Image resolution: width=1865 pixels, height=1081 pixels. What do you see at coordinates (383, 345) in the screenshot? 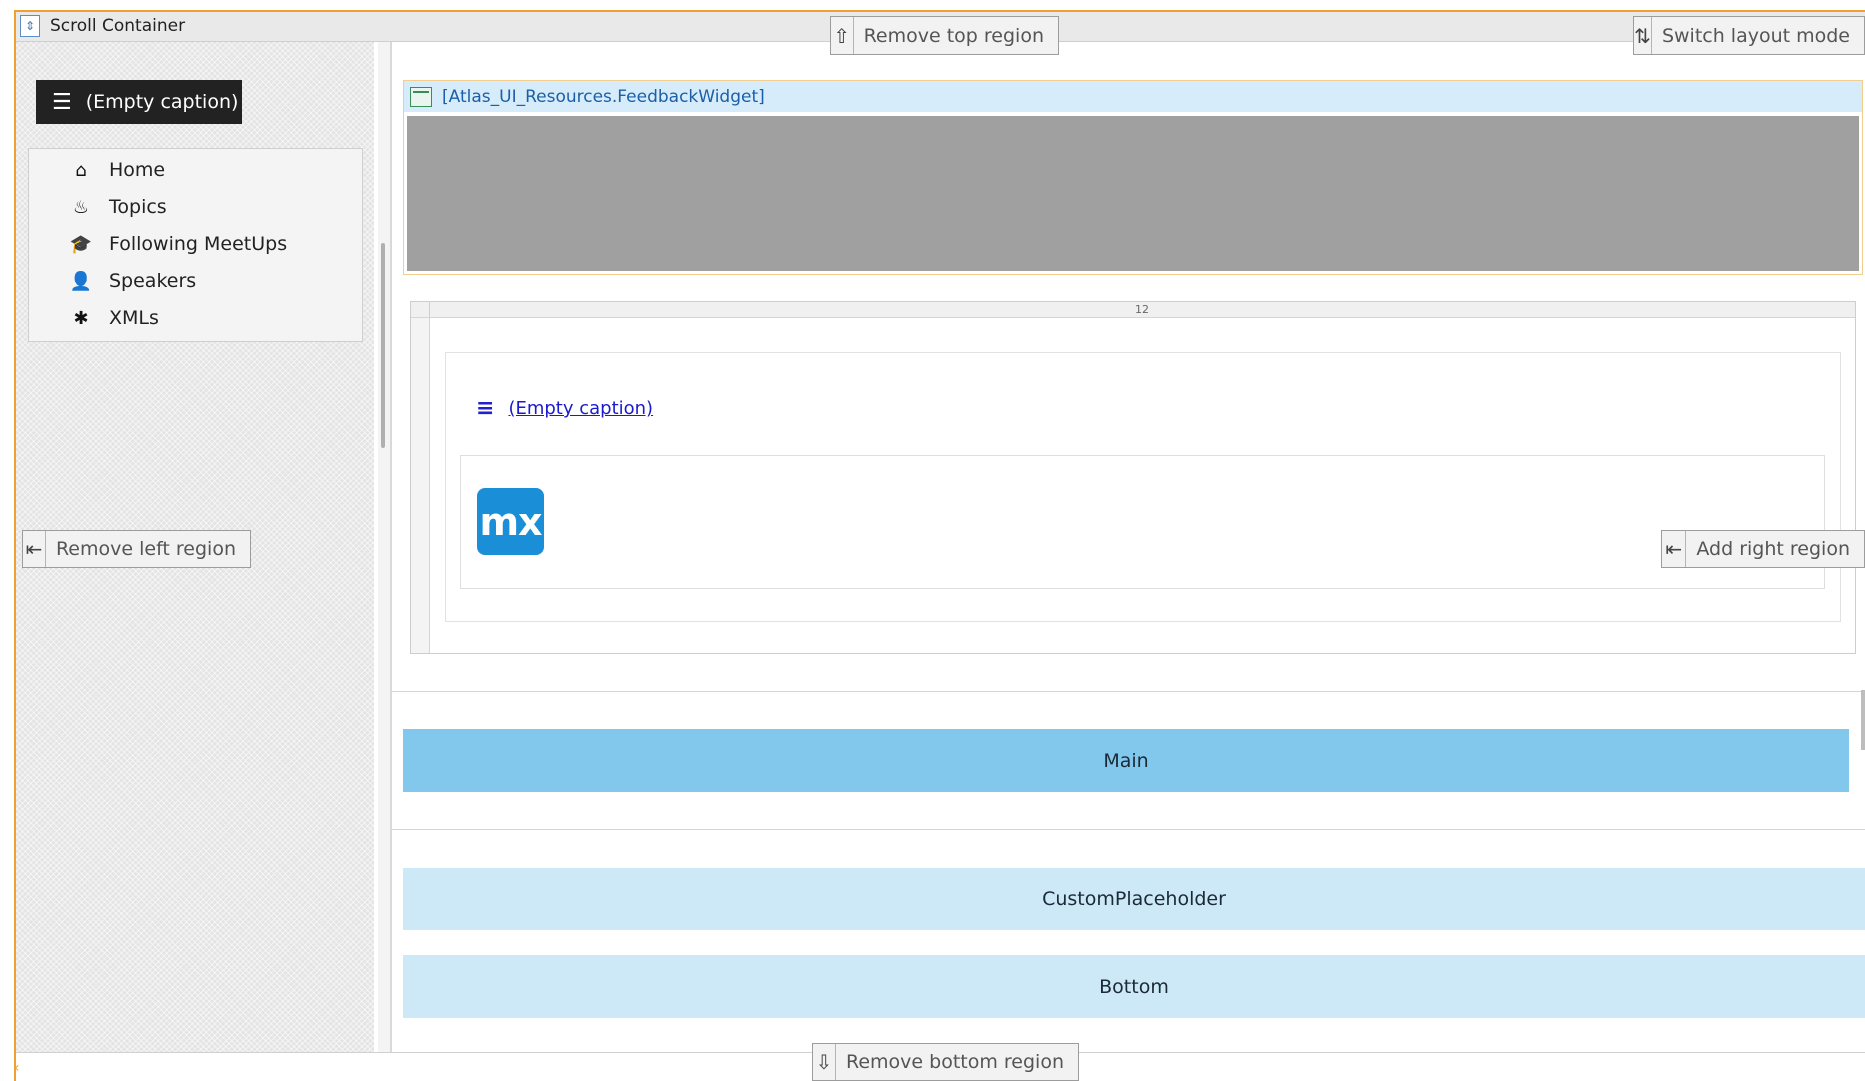
I see `left-region-scroll-thumb` at bounding box center [383, 345].